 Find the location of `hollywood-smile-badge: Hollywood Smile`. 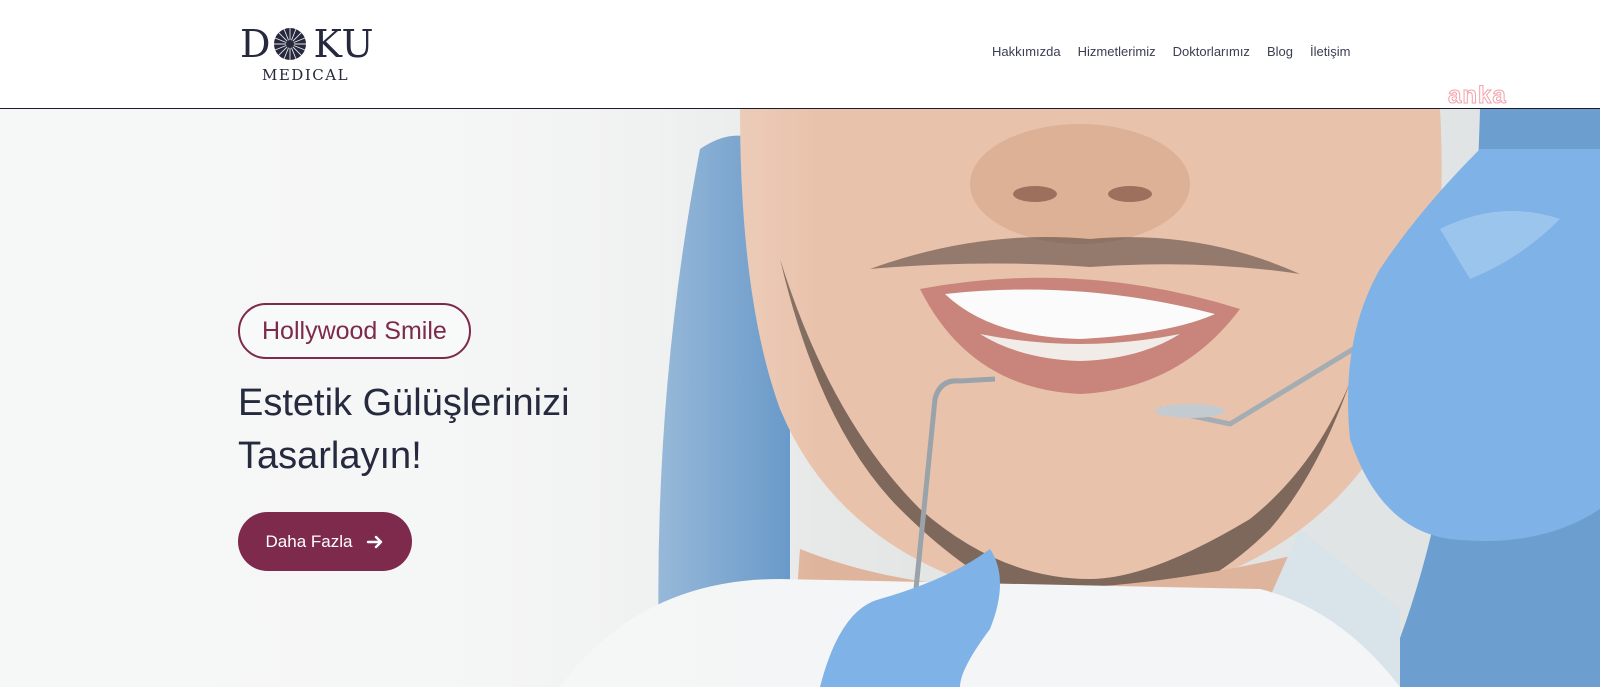

hollywood-smile-badge: Hollywood Smile is located at coordinates (354, 331).